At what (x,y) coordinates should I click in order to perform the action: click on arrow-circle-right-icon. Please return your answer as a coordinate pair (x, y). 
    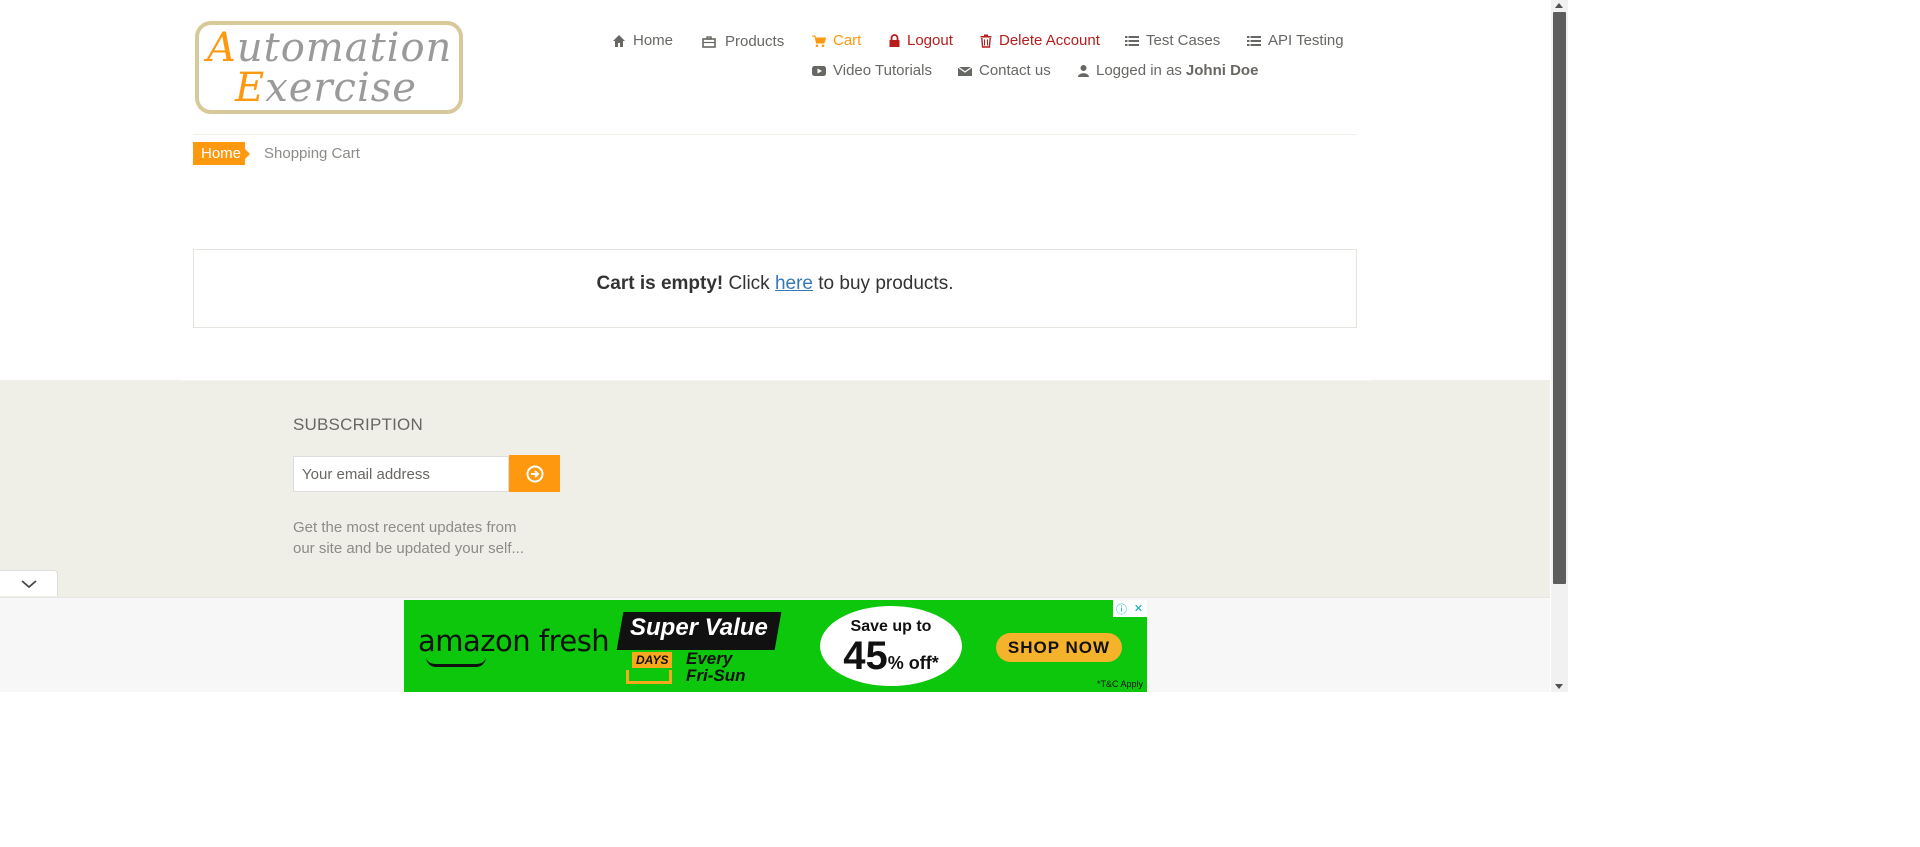
    Looking at the image, I should click on (534, 473).